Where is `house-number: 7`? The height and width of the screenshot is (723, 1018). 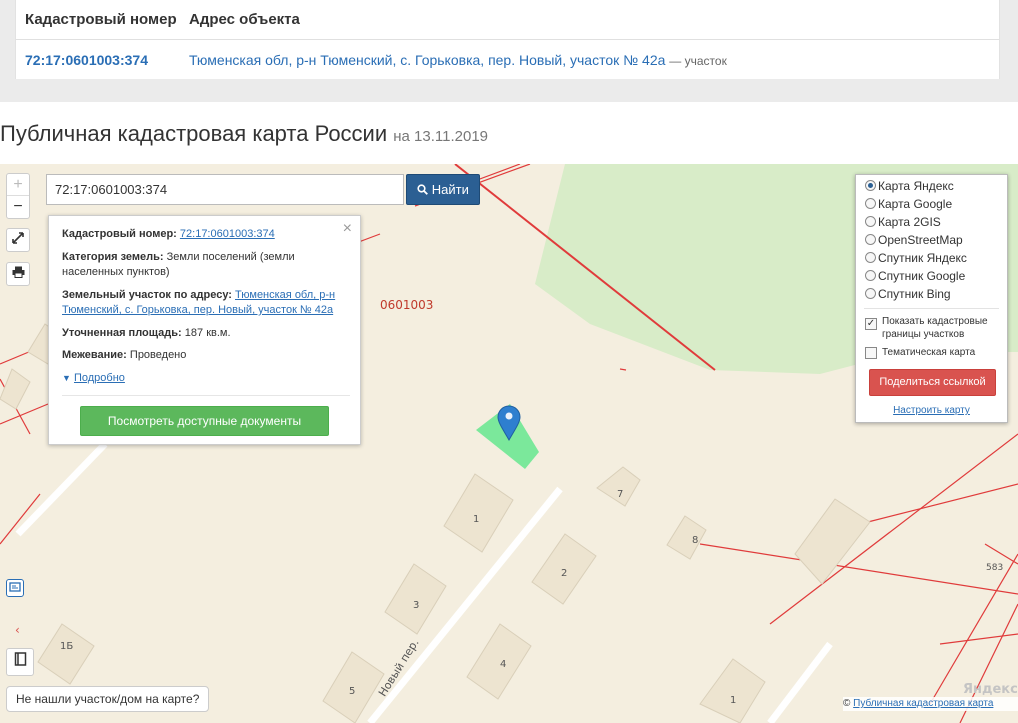
house-number: 7 is located at coordinates (620, 494).